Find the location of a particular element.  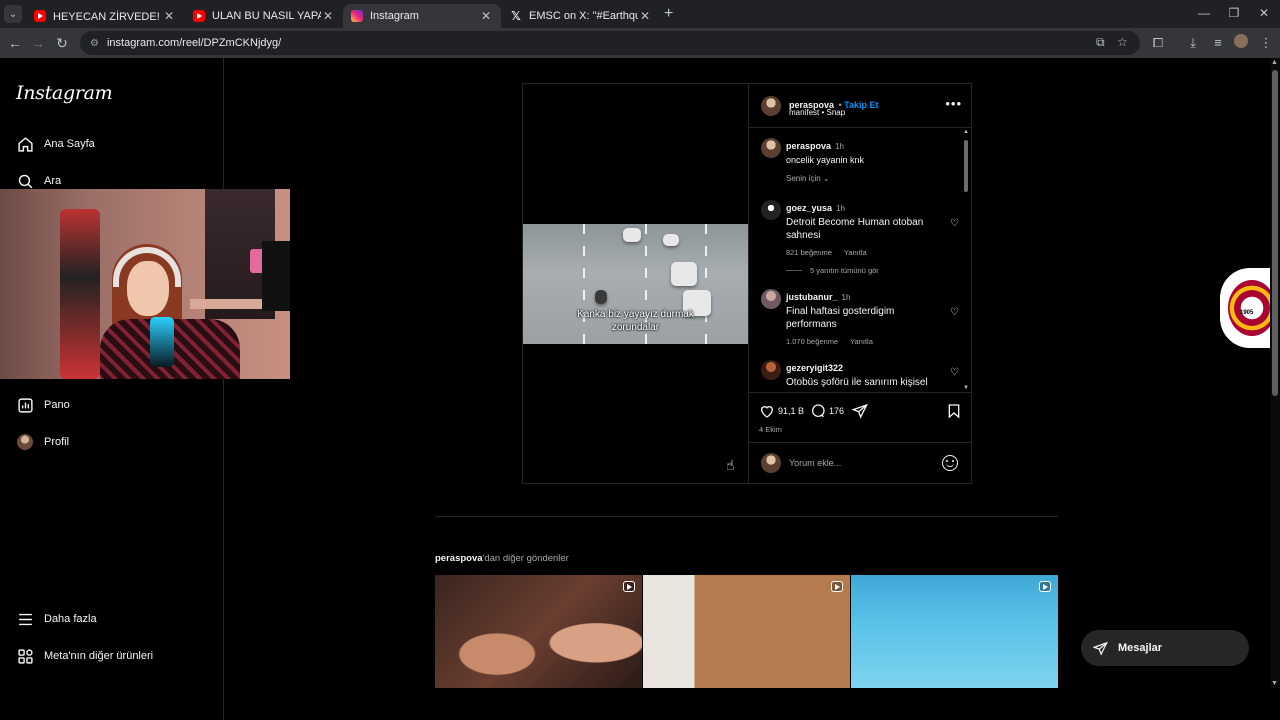

tab-search-button: ⌄ is located at coordinates (13, 14).